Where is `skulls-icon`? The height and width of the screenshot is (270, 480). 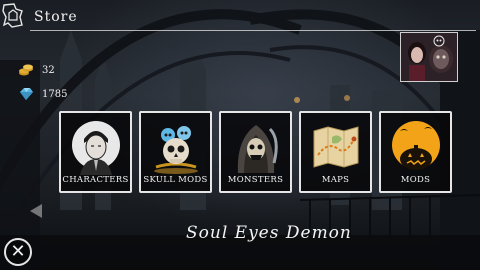
skulls-icon is located at coordinates (176, 150).